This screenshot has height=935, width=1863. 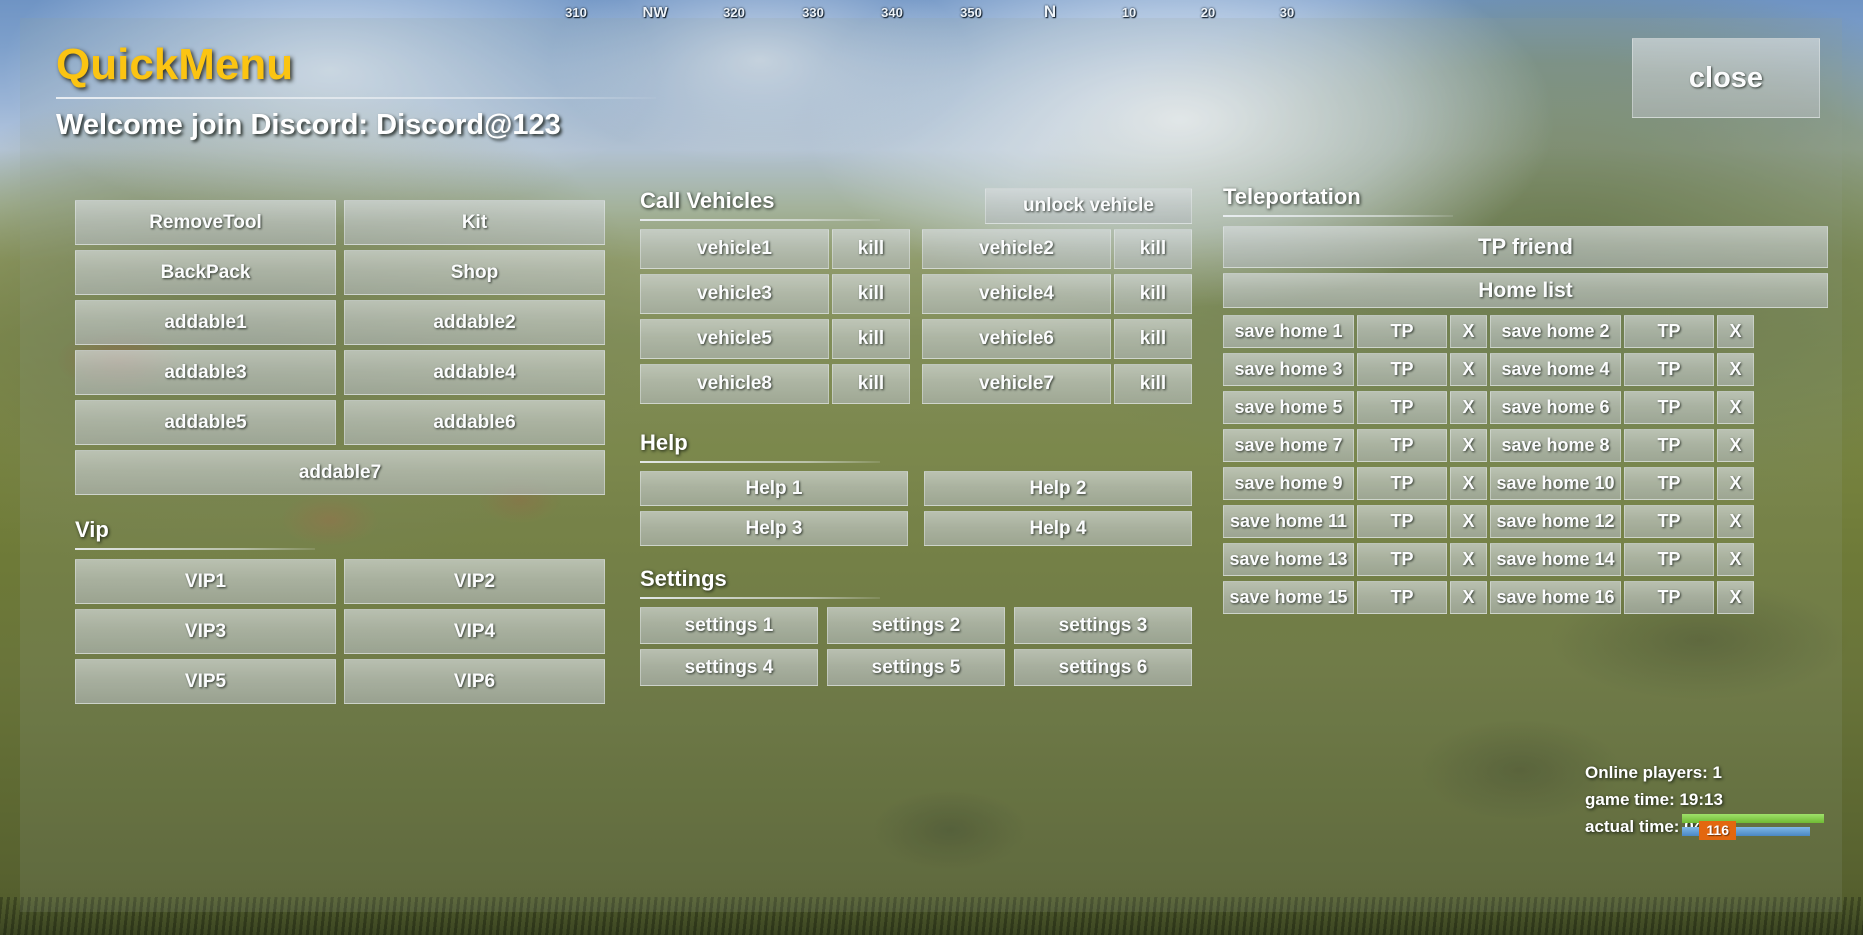 I want to click on home-name-save-home-12: save home 12, so click(x=1555, y=521).